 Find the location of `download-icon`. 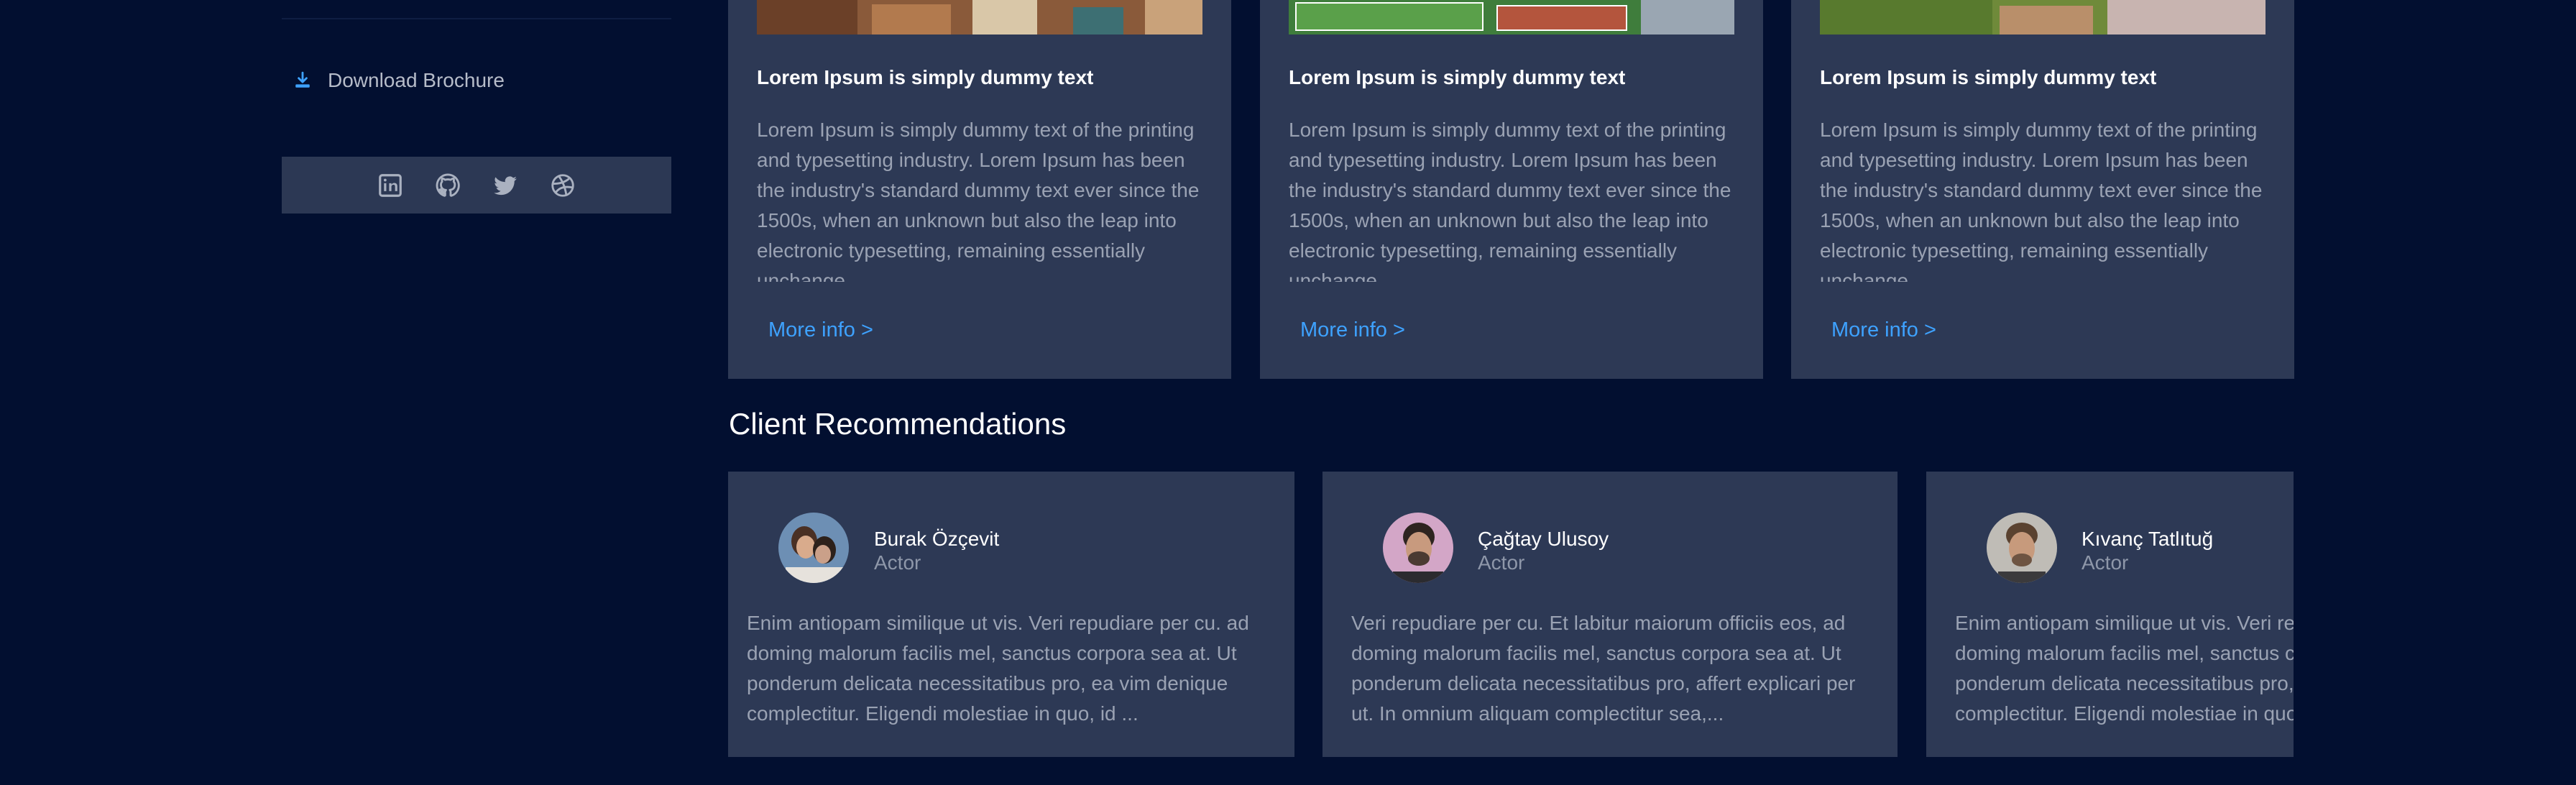

download-icon is located at coordinates (302, 79).